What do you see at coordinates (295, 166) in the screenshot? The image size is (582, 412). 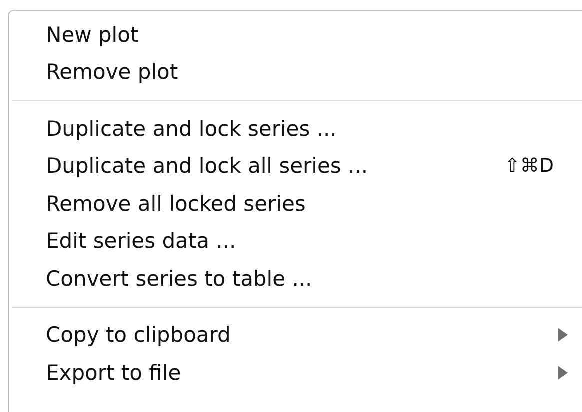 I see `menu-item: Duplicate and lock all series ... ⇧⌘D` at bounding box center [295, 166].